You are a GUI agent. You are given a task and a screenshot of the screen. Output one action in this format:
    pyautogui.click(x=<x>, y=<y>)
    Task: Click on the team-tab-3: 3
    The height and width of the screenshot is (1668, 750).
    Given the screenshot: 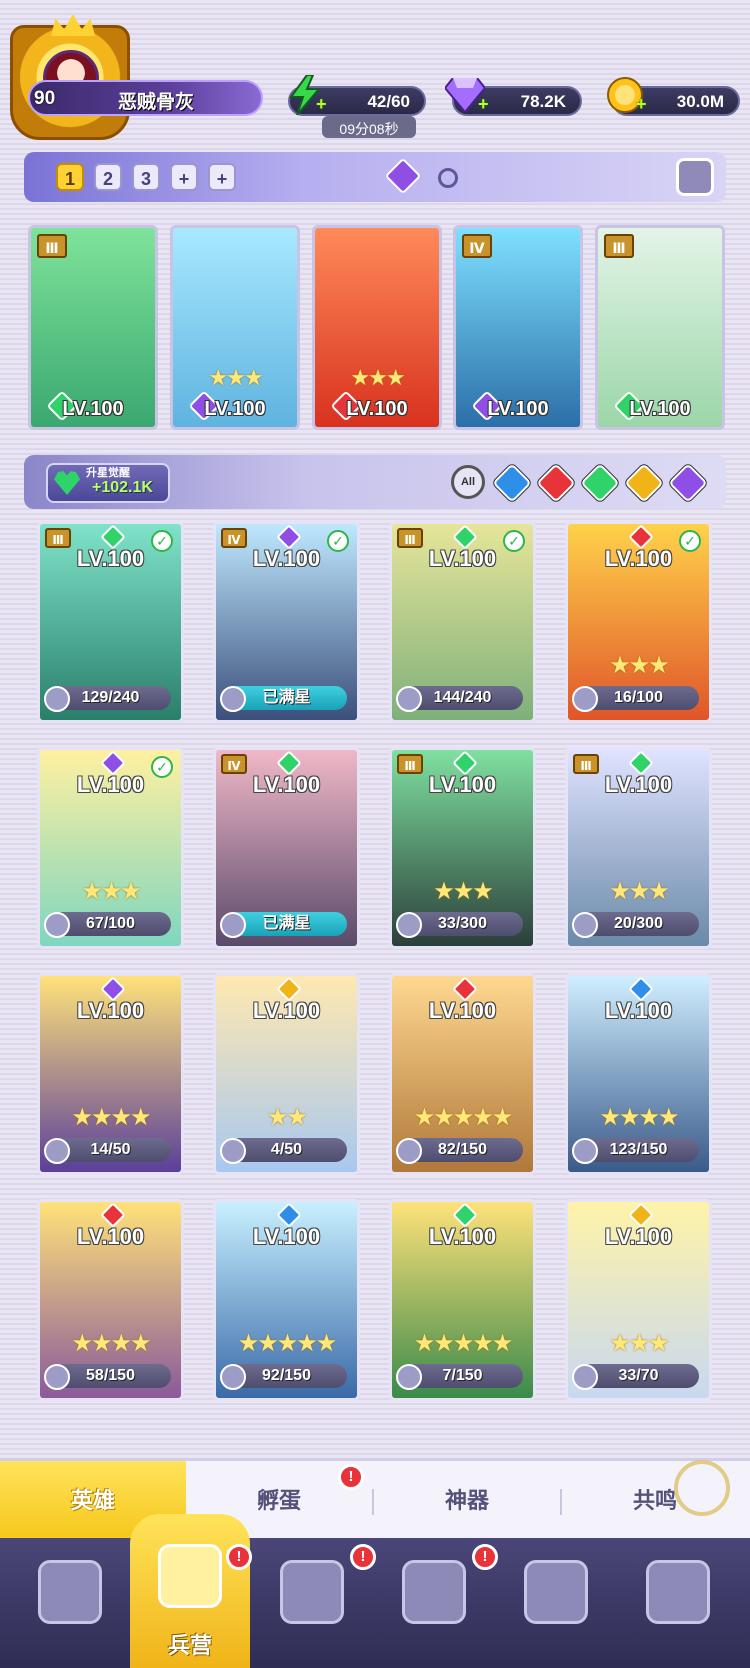 What is the action you would take?
    pyautogui.click(x=146, y=177)
    